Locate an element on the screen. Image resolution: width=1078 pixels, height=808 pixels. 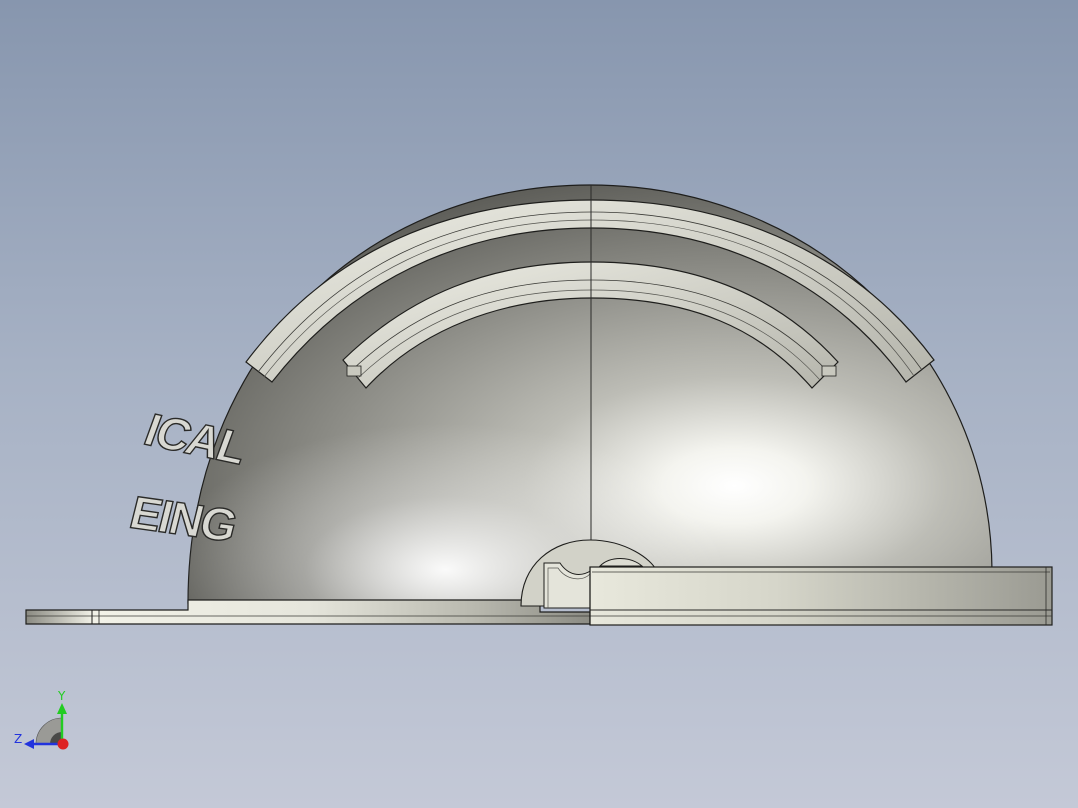
triad-z-arrow is located at coordinates (29, 744).